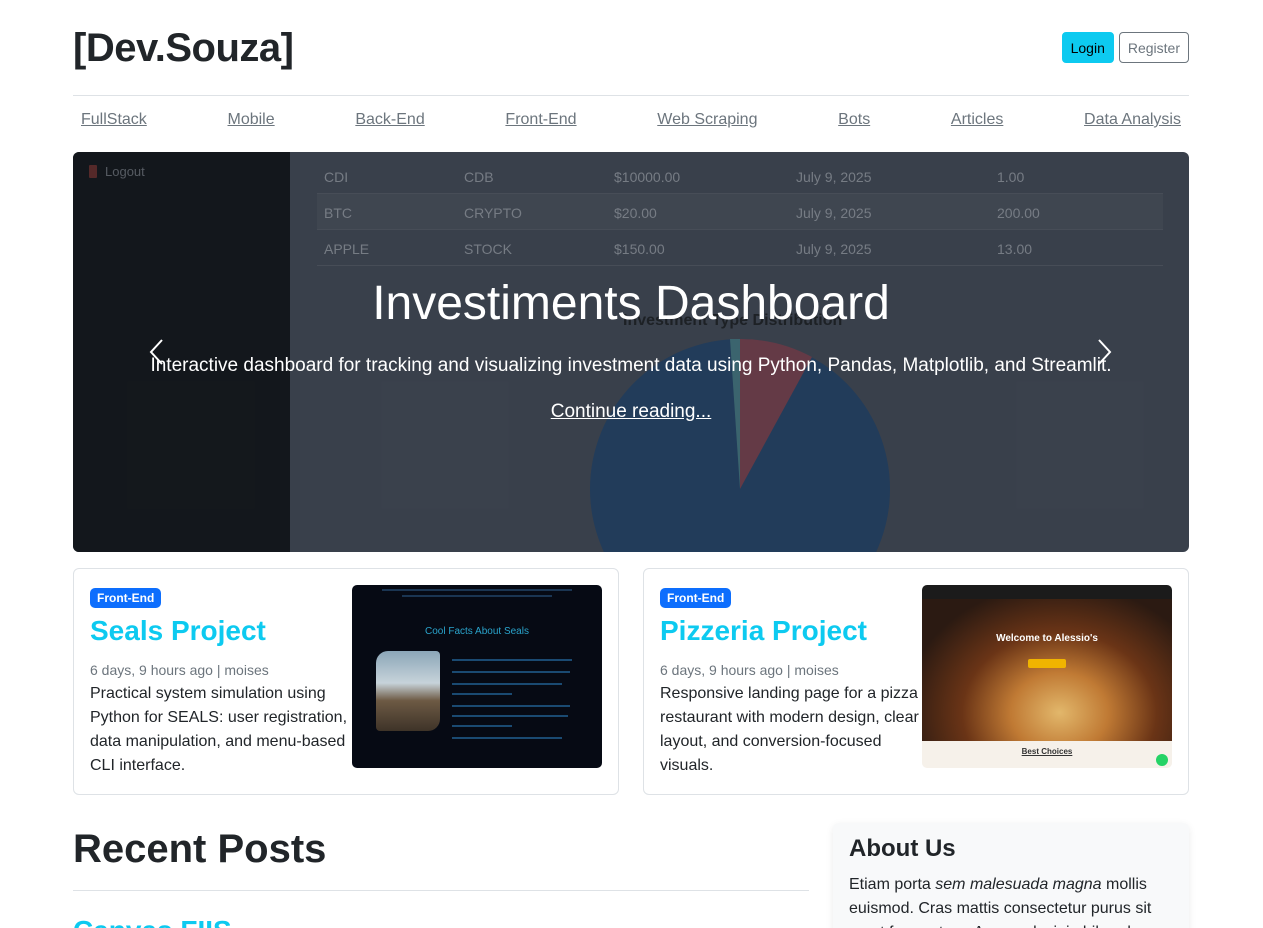 The image size is (1263, 928). Describe the element at coordinates (977, 120) in the screenshot. I see `nav-link-articles: Articles` at that location.